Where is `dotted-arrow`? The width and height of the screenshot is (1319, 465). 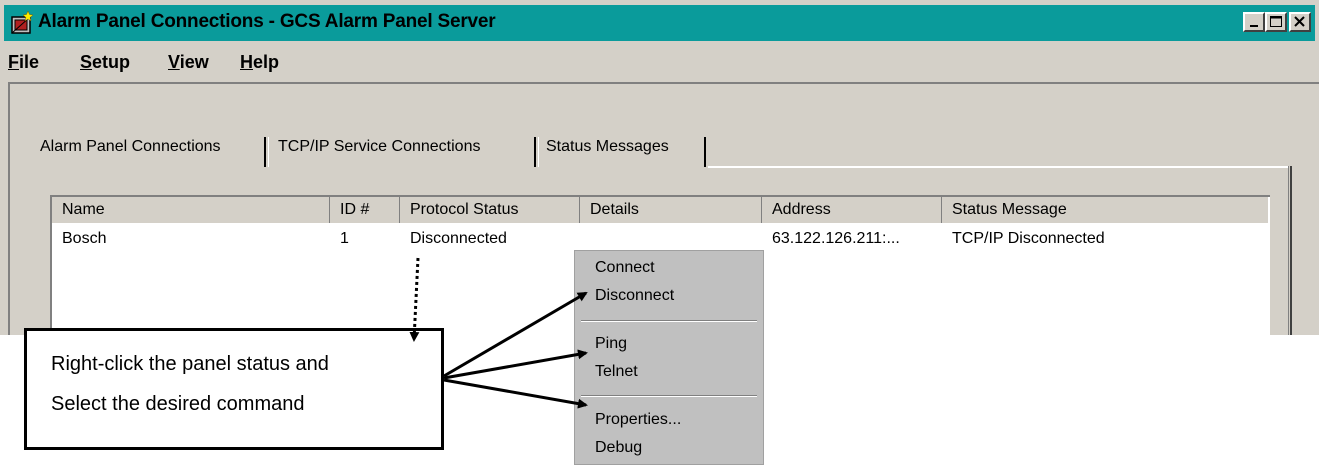
dotted-arrow is located at coordinates (414, 299).